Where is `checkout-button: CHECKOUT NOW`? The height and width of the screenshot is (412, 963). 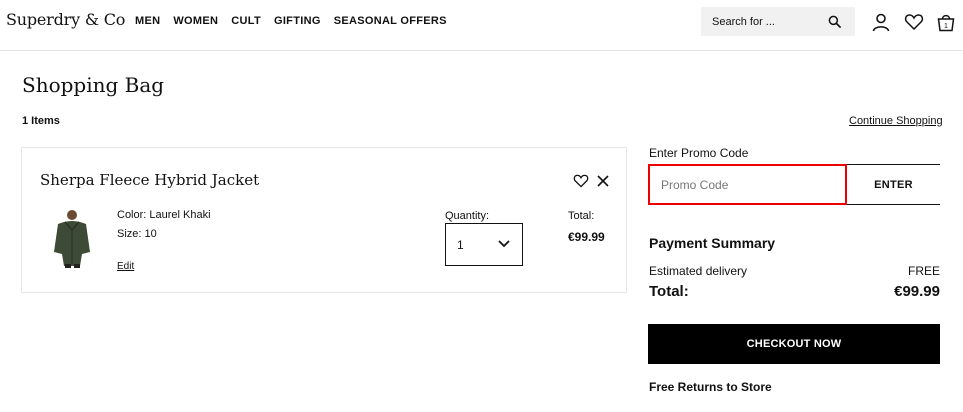
checkout-button: CHECKOUT NOW is located at coordinates (794, 344).